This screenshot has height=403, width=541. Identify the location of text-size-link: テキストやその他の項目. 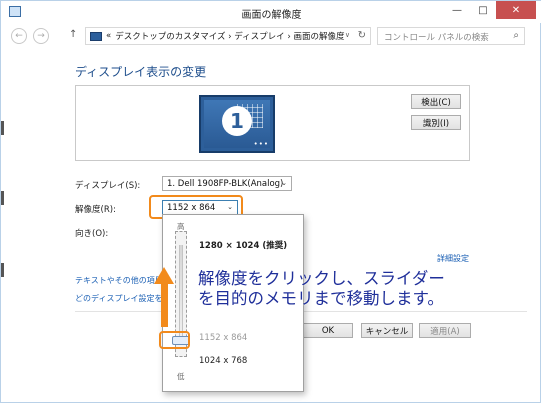
(119, 280).